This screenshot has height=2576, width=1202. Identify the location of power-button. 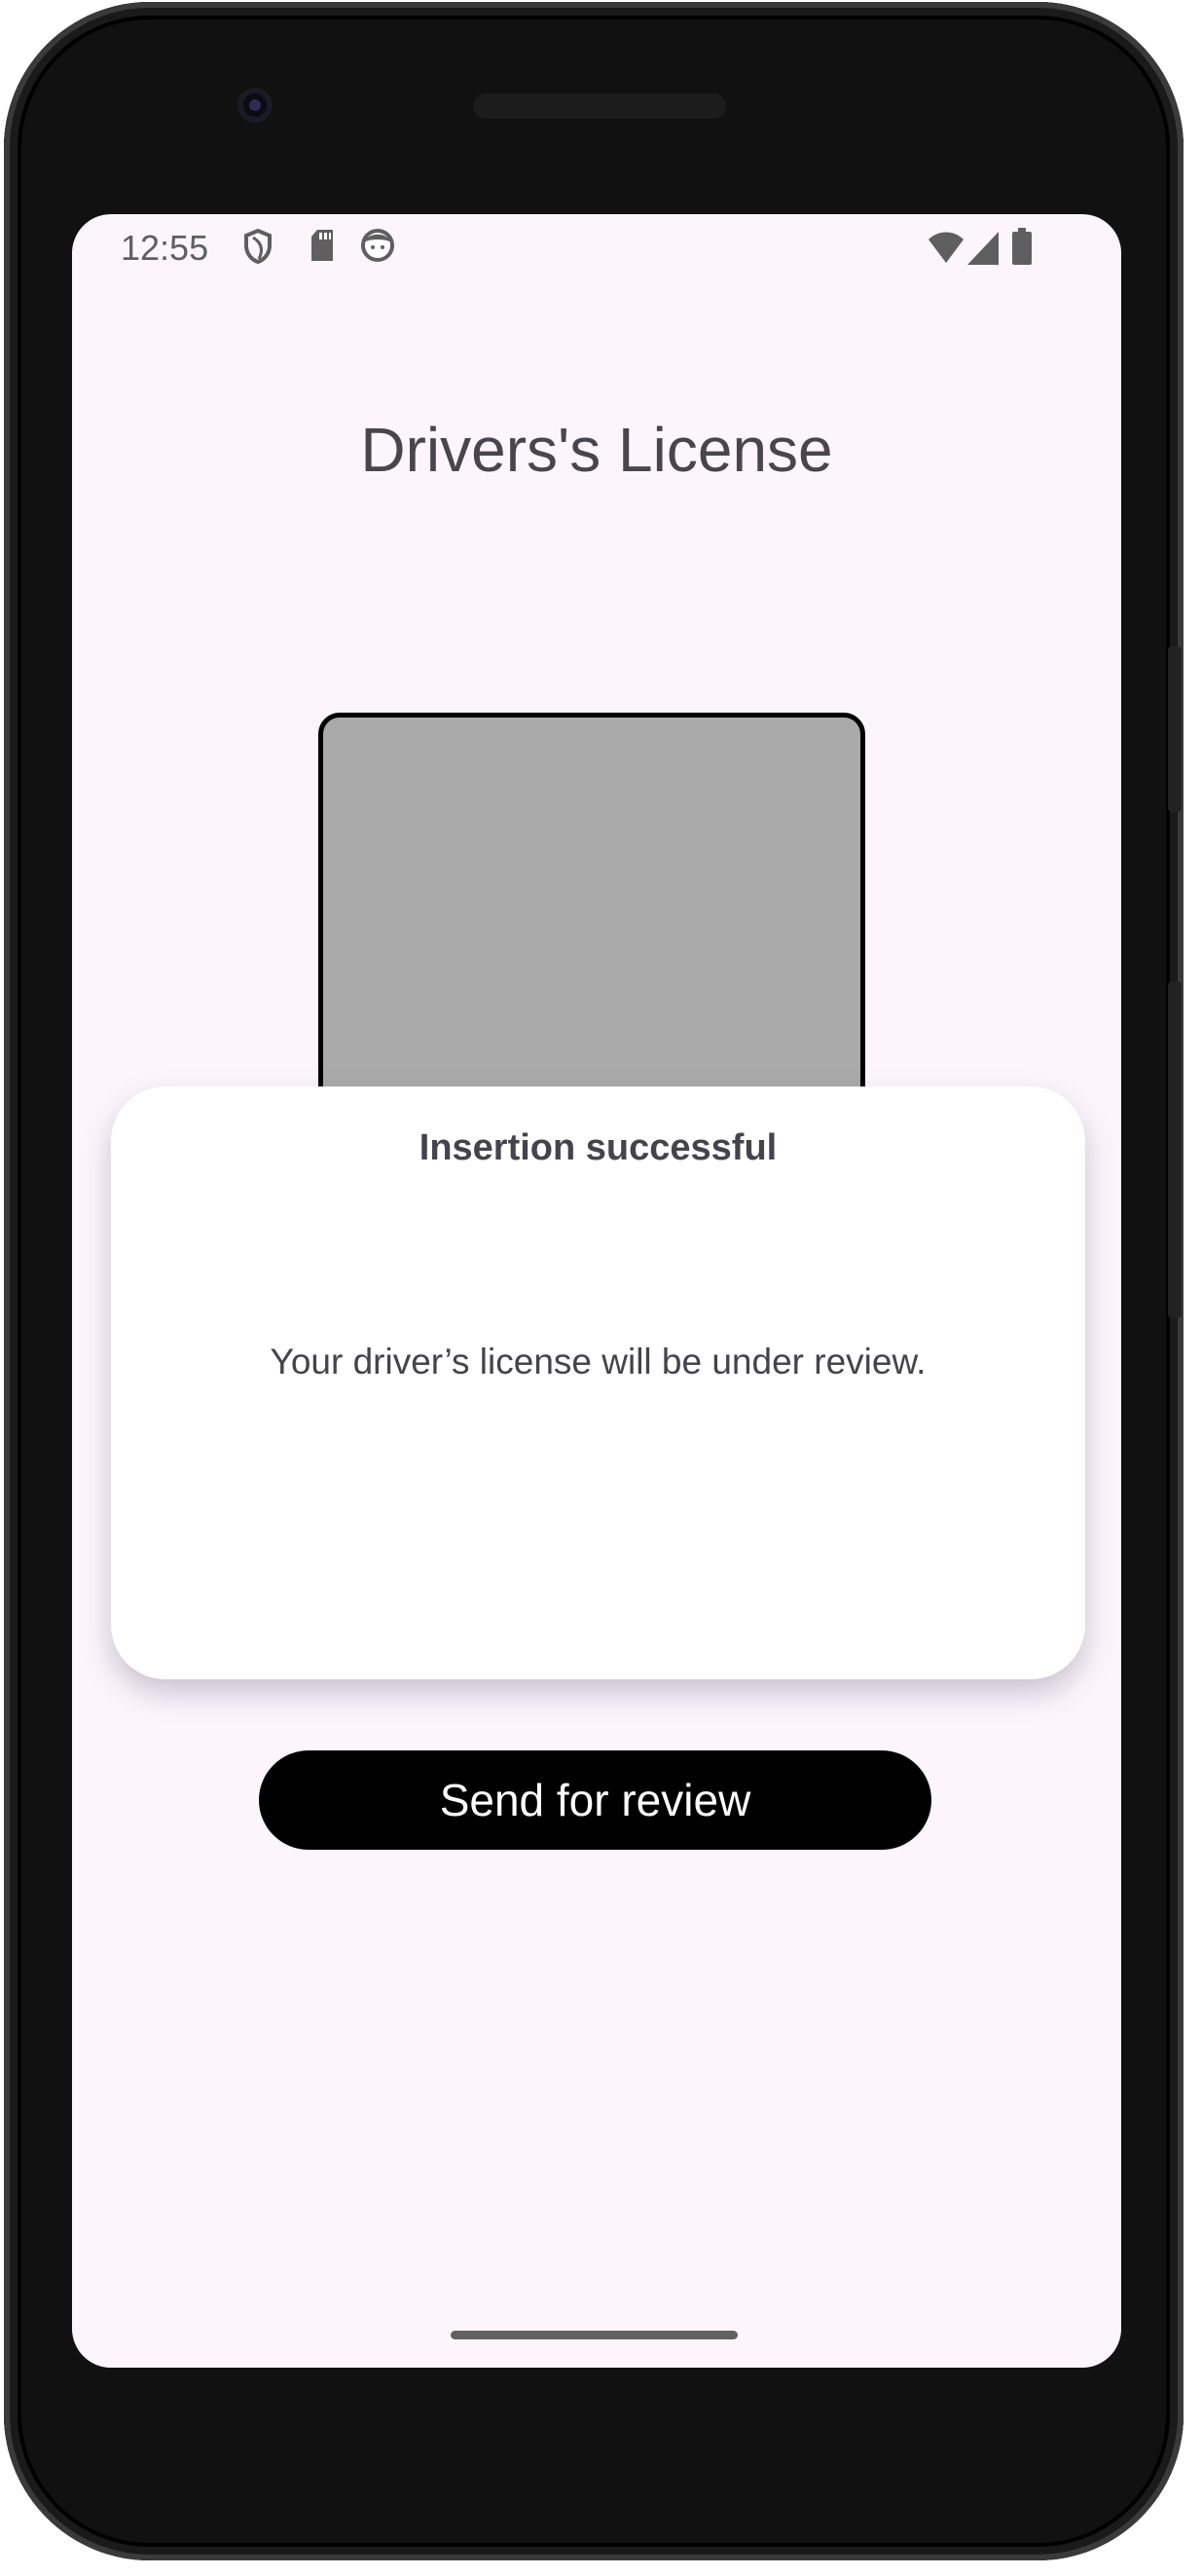
(1175, 729).